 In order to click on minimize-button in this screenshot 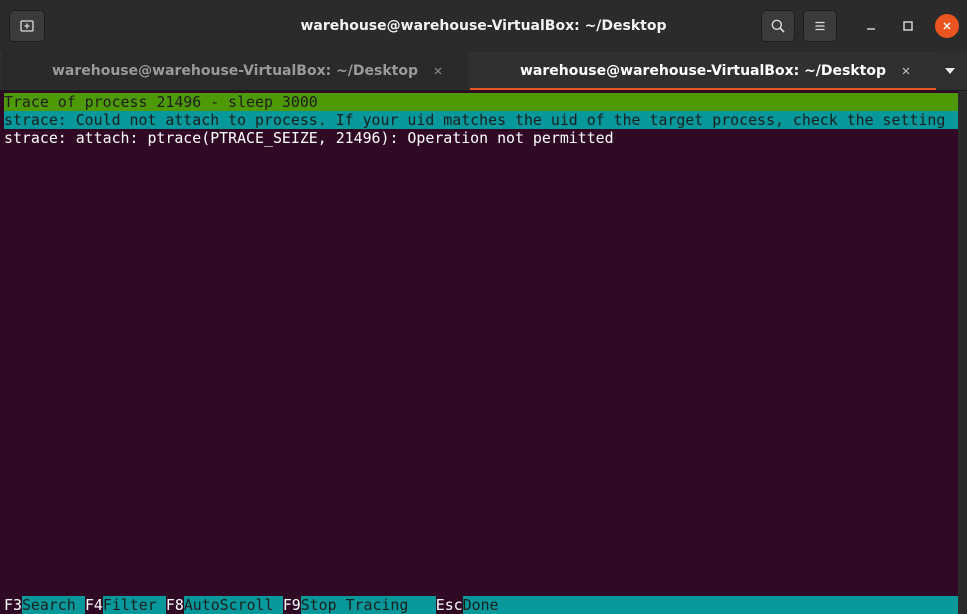, I will do `click(871, 26)`.